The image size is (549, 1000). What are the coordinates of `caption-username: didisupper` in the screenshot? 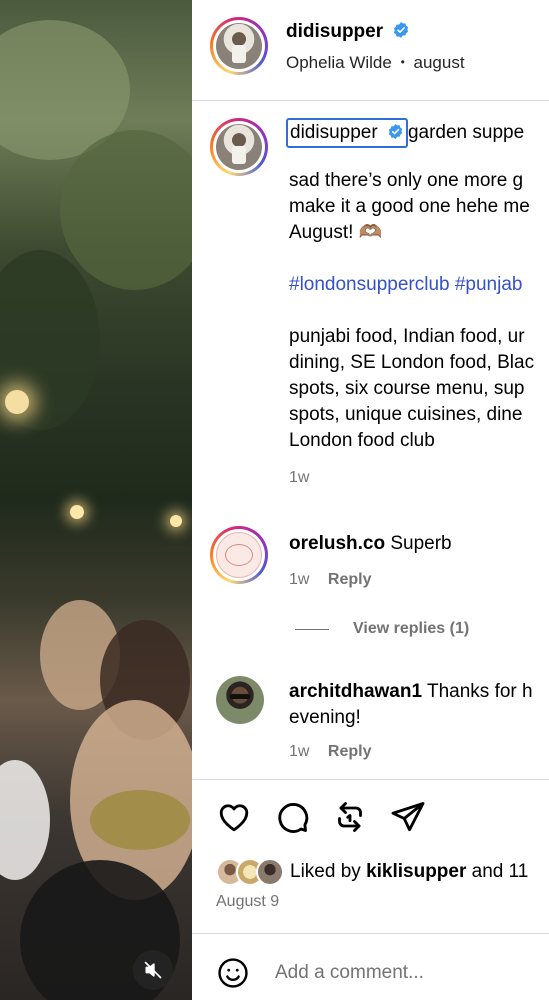 It's located at (334, 132).